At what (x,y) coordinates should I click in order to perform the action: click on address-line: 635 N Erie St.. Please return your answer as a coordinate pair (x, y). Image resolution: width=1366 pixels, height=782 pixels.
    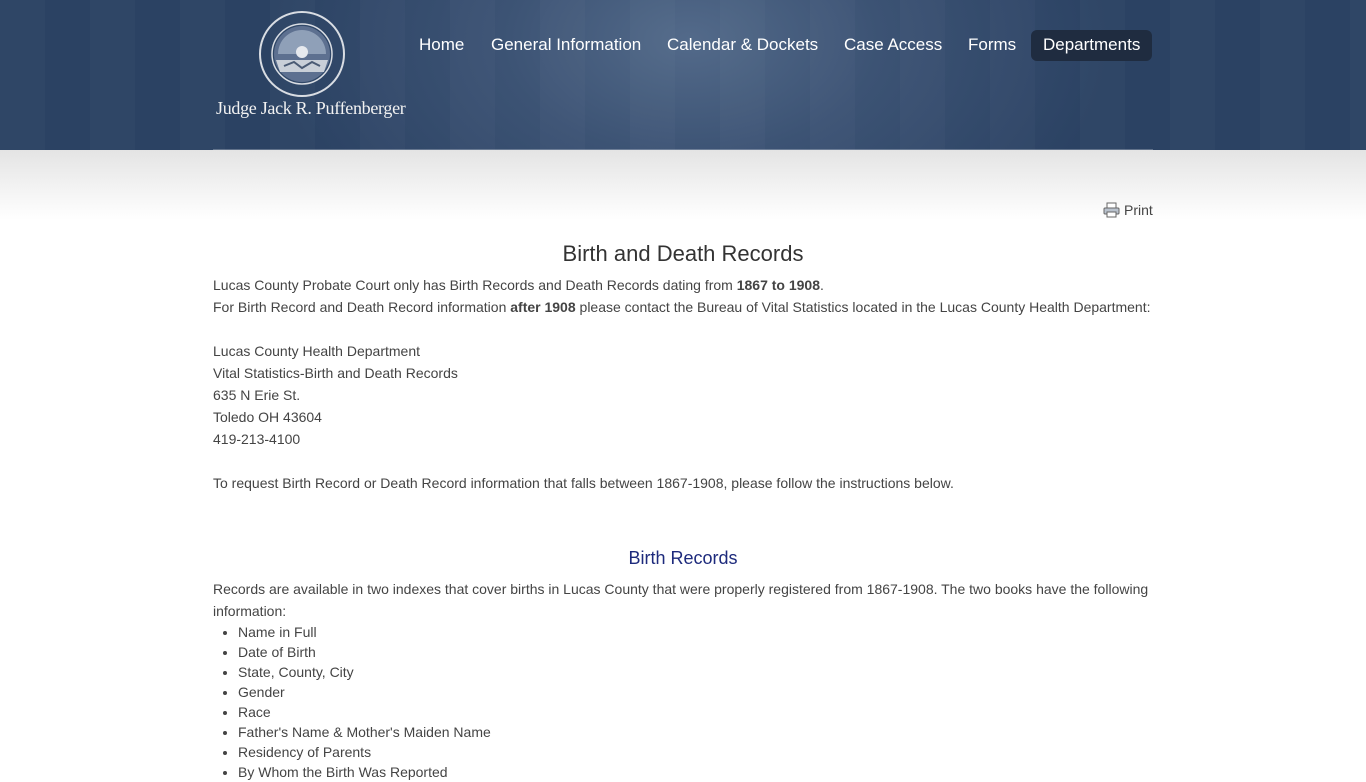
    Looking at the image, I should click on (257, 395).